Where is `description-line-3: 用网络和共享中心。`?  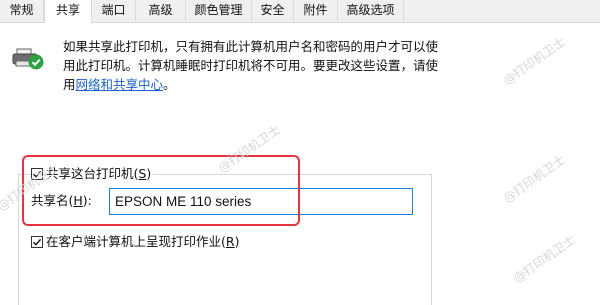 description-line-3: 用网络和共享中心。 is located at coordinates (119, 84).